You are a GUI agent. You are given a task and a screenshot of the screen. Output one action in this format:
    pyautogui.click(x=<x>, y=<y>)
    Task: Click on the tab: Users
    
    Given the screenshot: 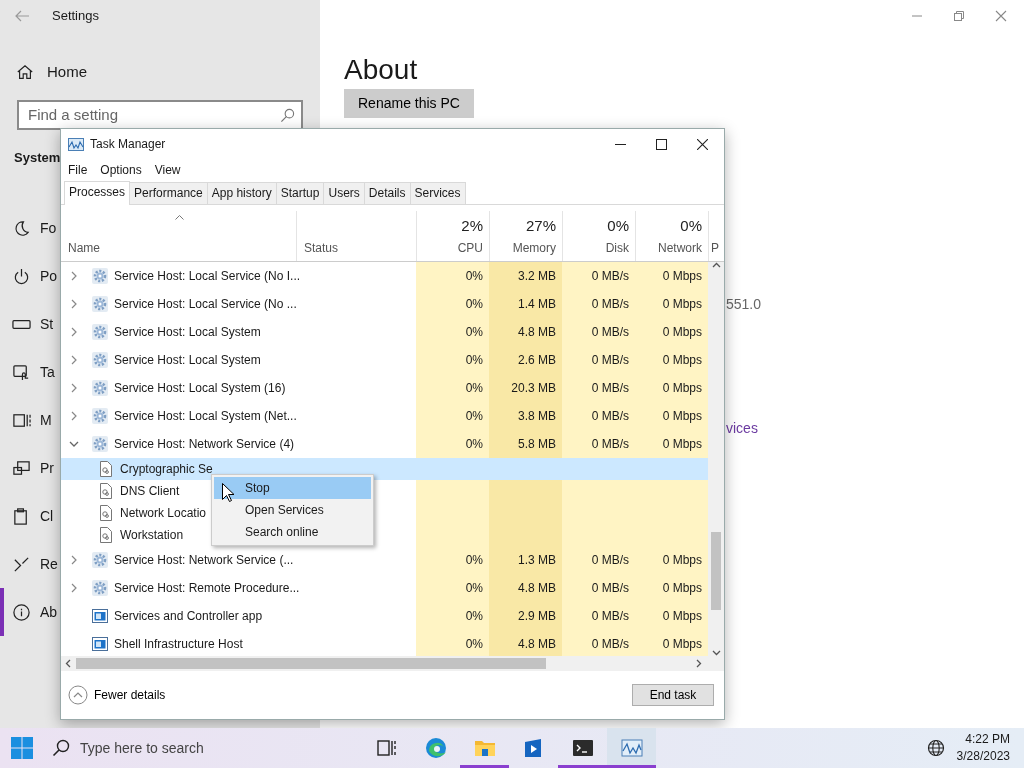 What is the action you would take?
    pyautogui.click(x=344, y=193)
    